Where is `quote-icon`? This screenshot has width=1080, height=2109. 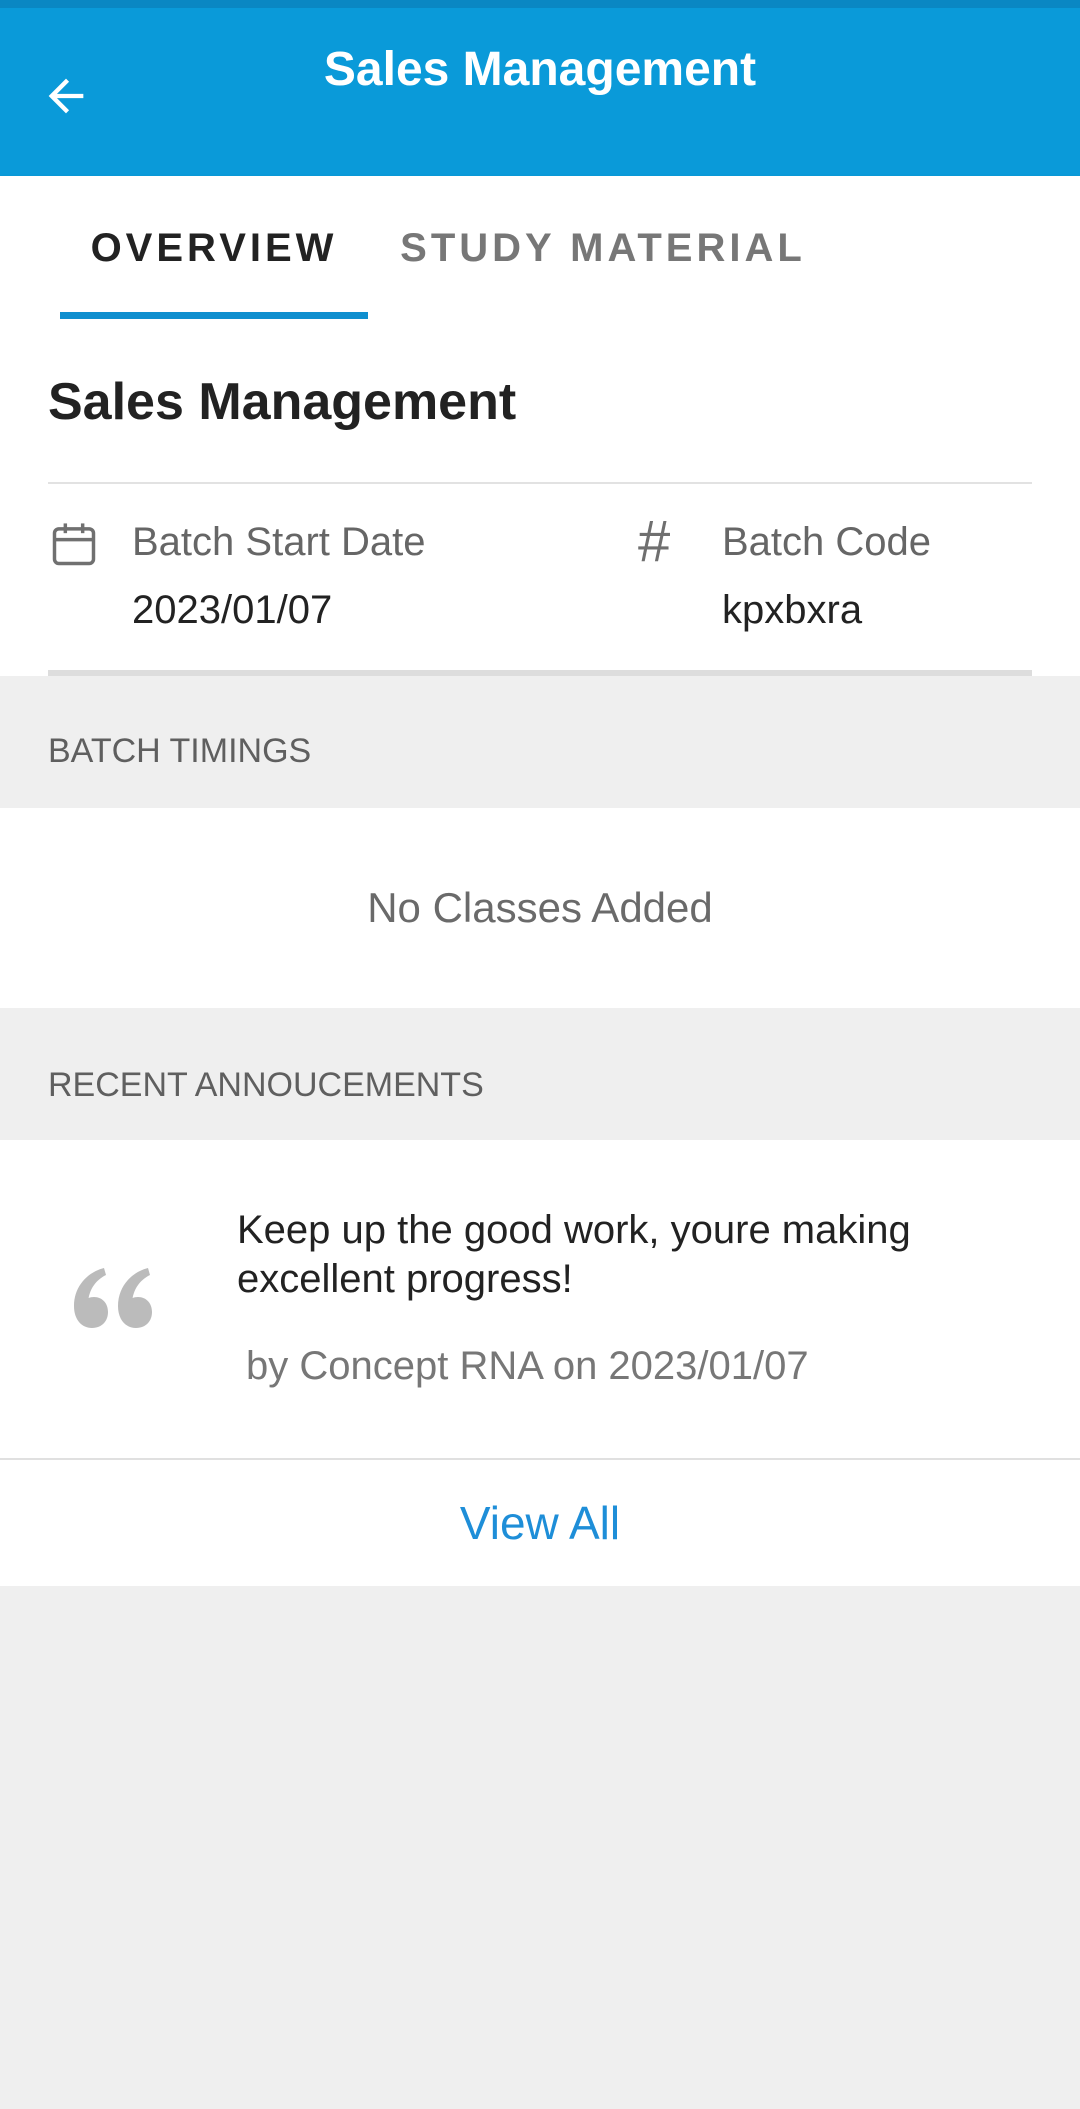 quote-icon is located at coordinates (113, 1298).